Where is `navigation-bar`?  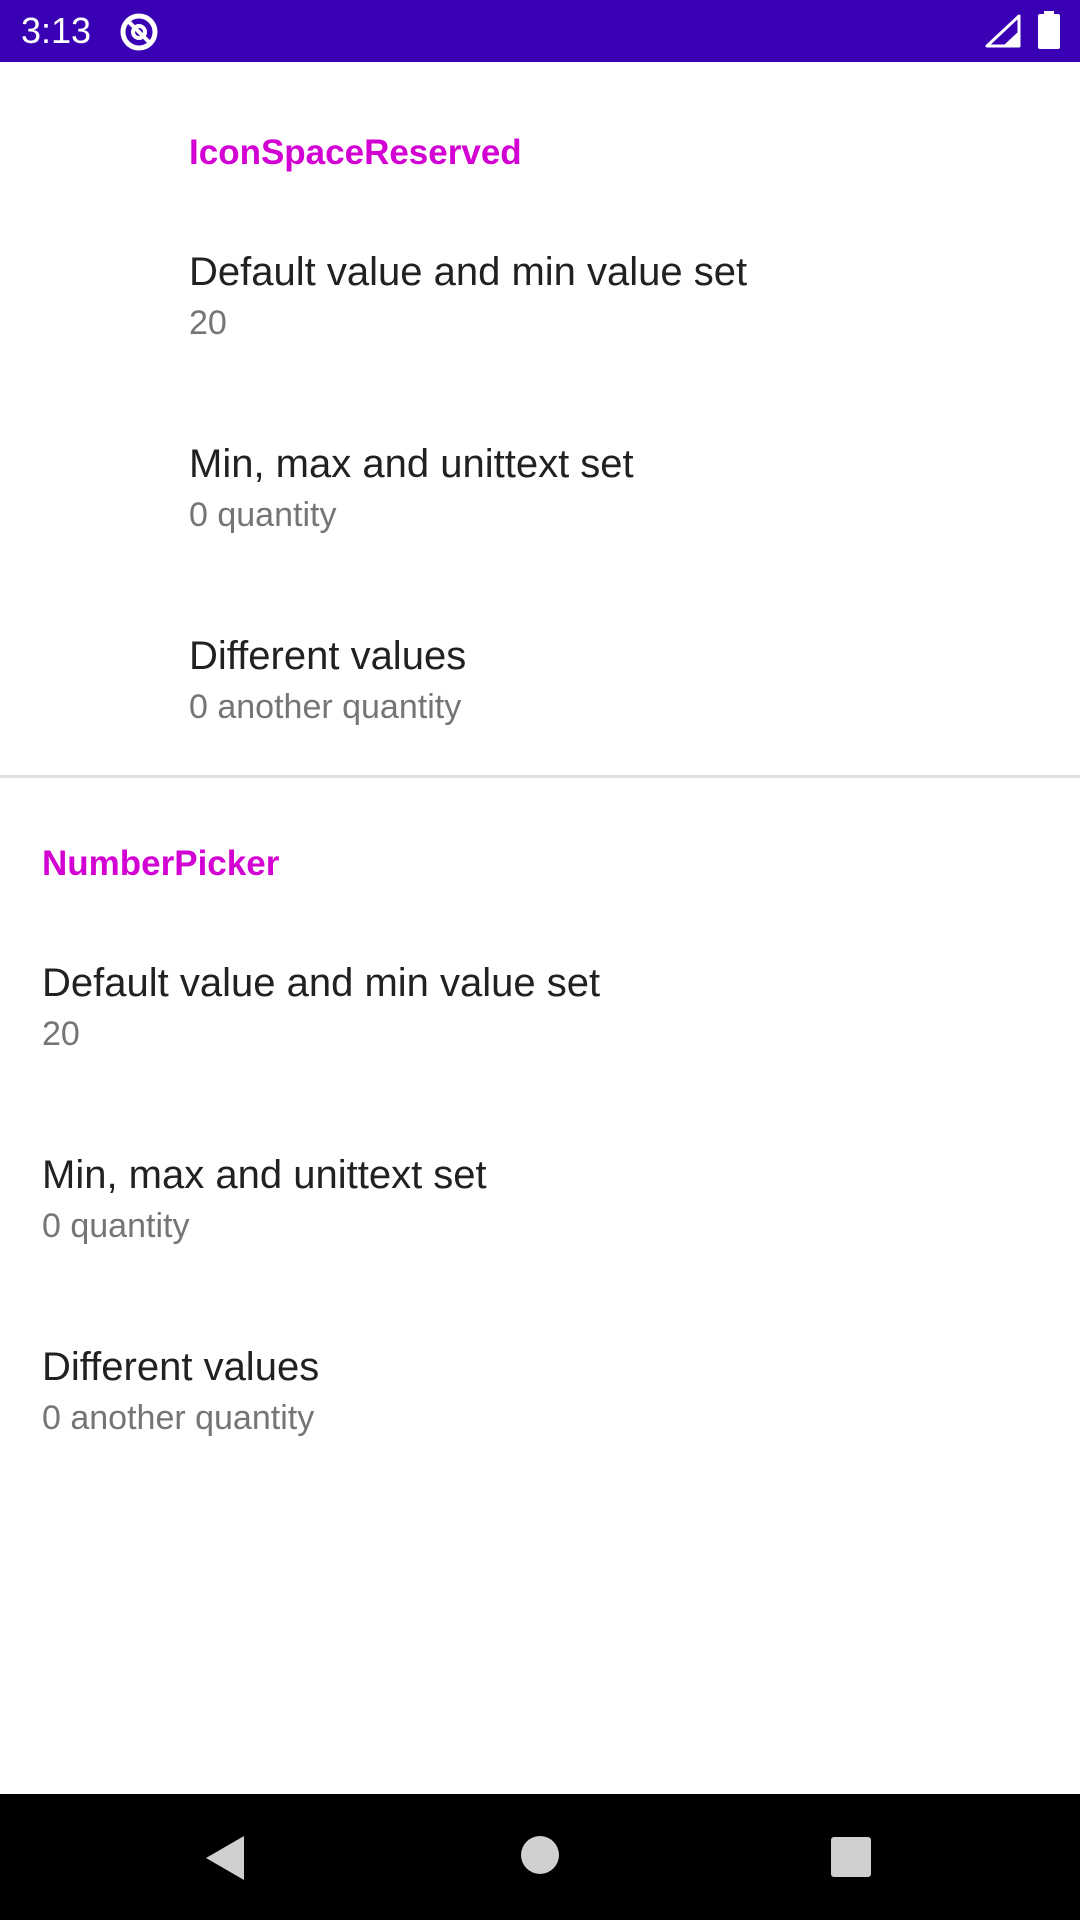
navigation-bar is located at coordinates (540, 1857).